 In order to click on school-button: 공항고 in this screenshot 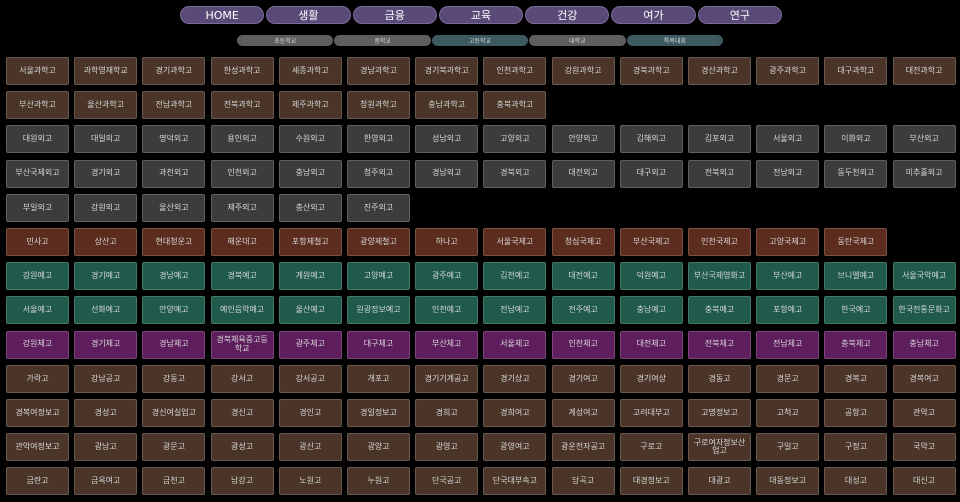, I will do `click(856, 413)`.